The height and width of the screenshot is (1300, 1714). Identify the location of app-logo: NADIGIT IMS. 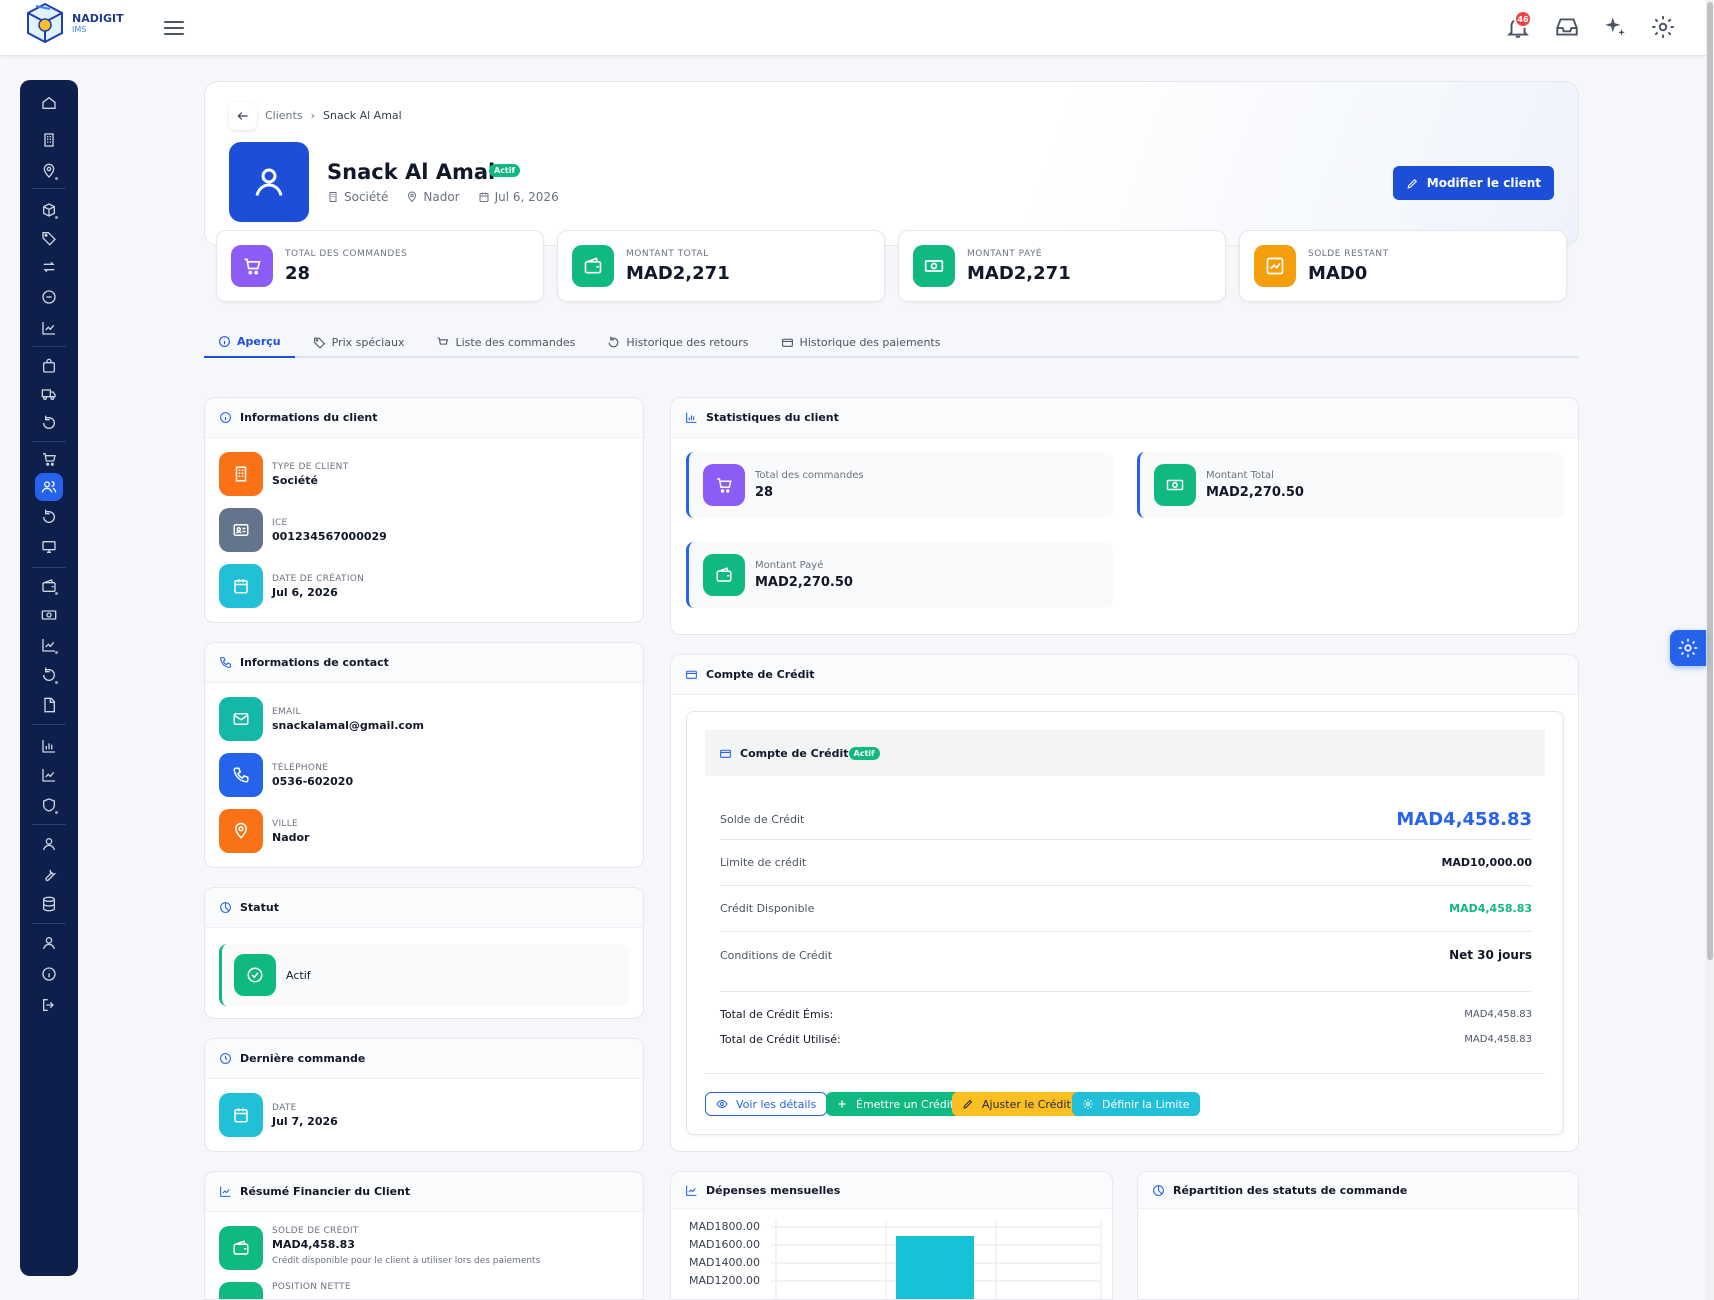
(74, 23).